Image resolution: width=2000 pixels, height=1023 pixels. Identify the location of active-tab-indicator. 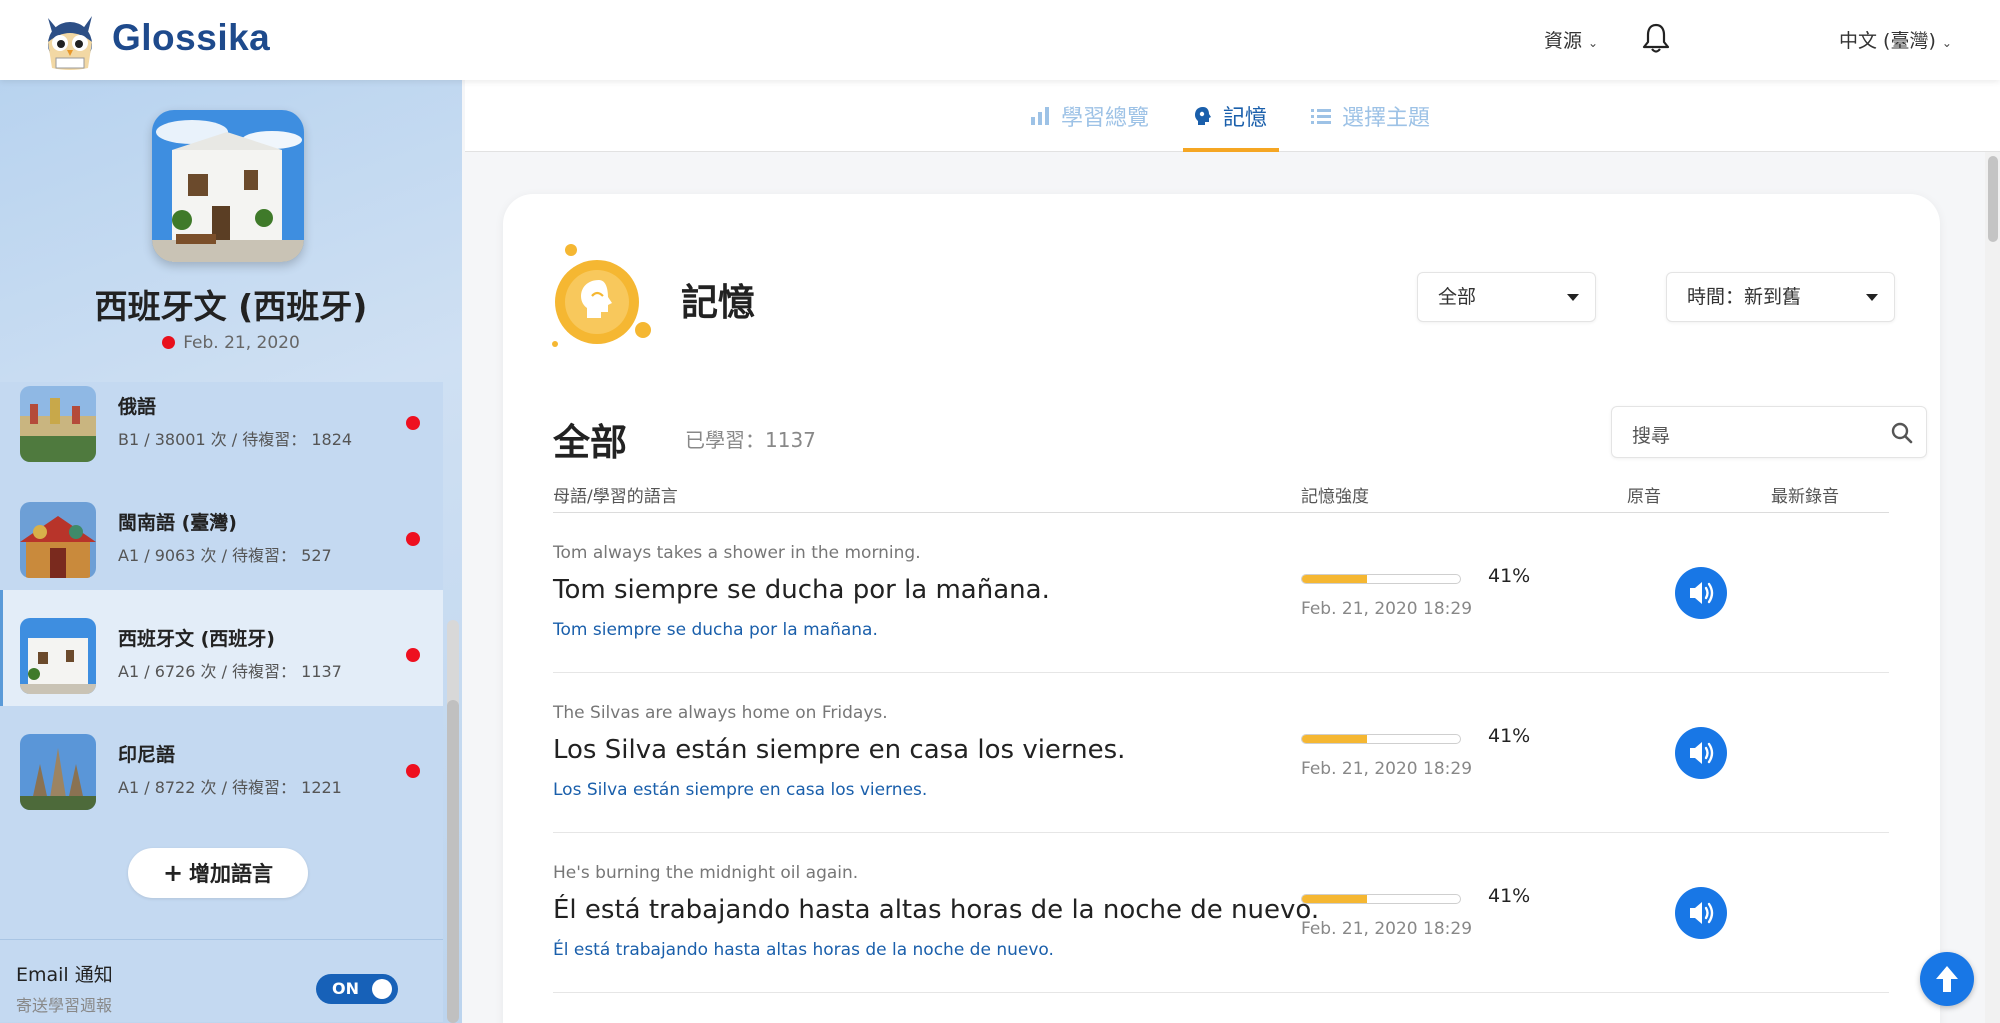
(1231, 150).